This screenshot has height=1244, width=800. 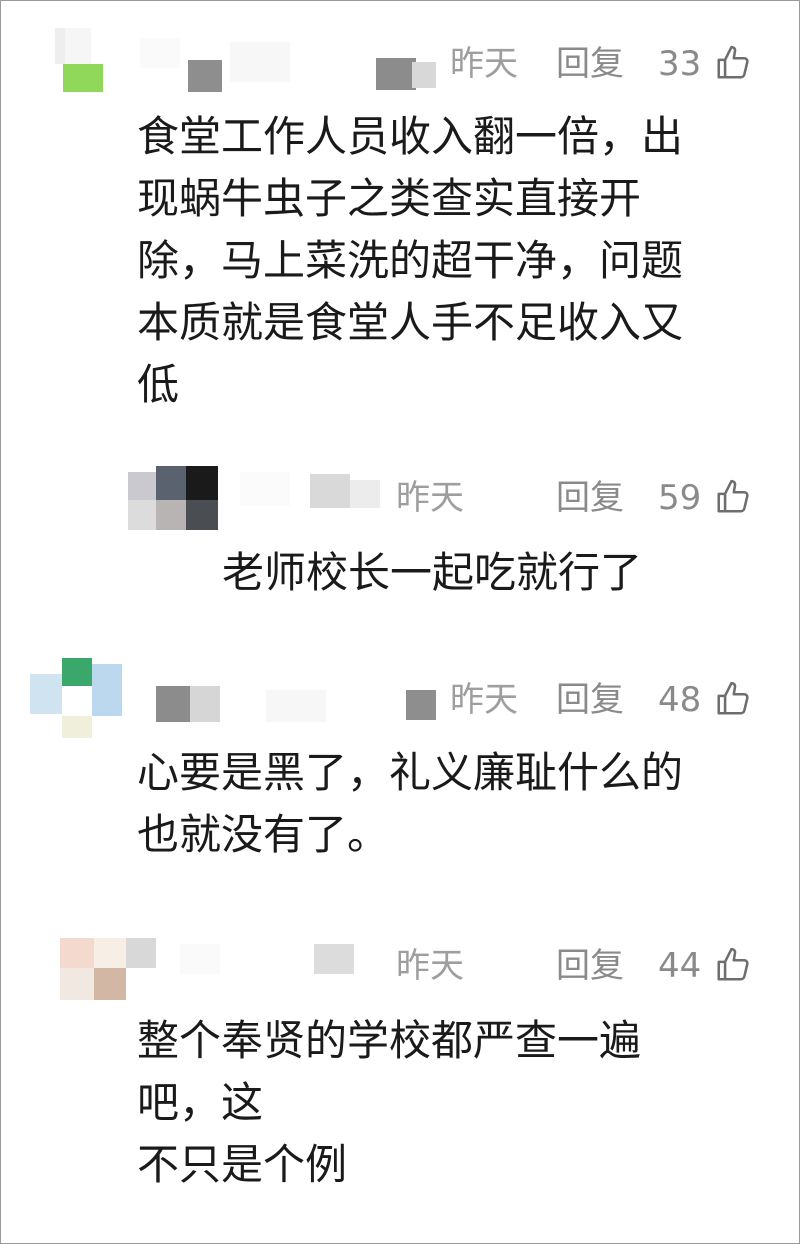 What do you see at coordinates (680, 64) in the screenshot?
I see `like-count: 33` at bounding box center [680, 64].